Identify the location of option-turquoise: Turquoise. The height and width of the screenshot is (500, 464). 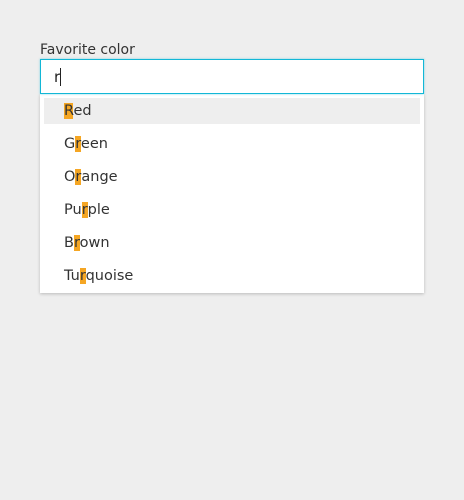
(232, 276).